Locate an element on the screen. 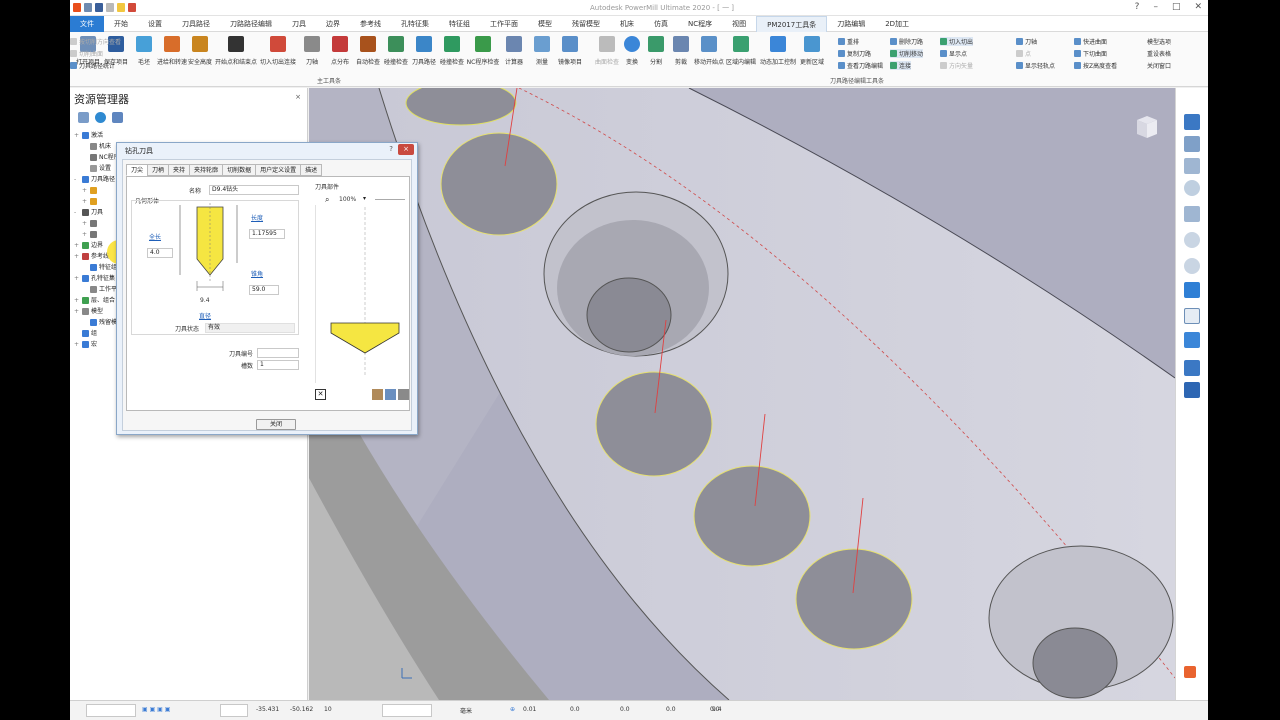 This screenshot has width=1280, height=720. zoom-value: 100% is located at coordinates (347, 199).